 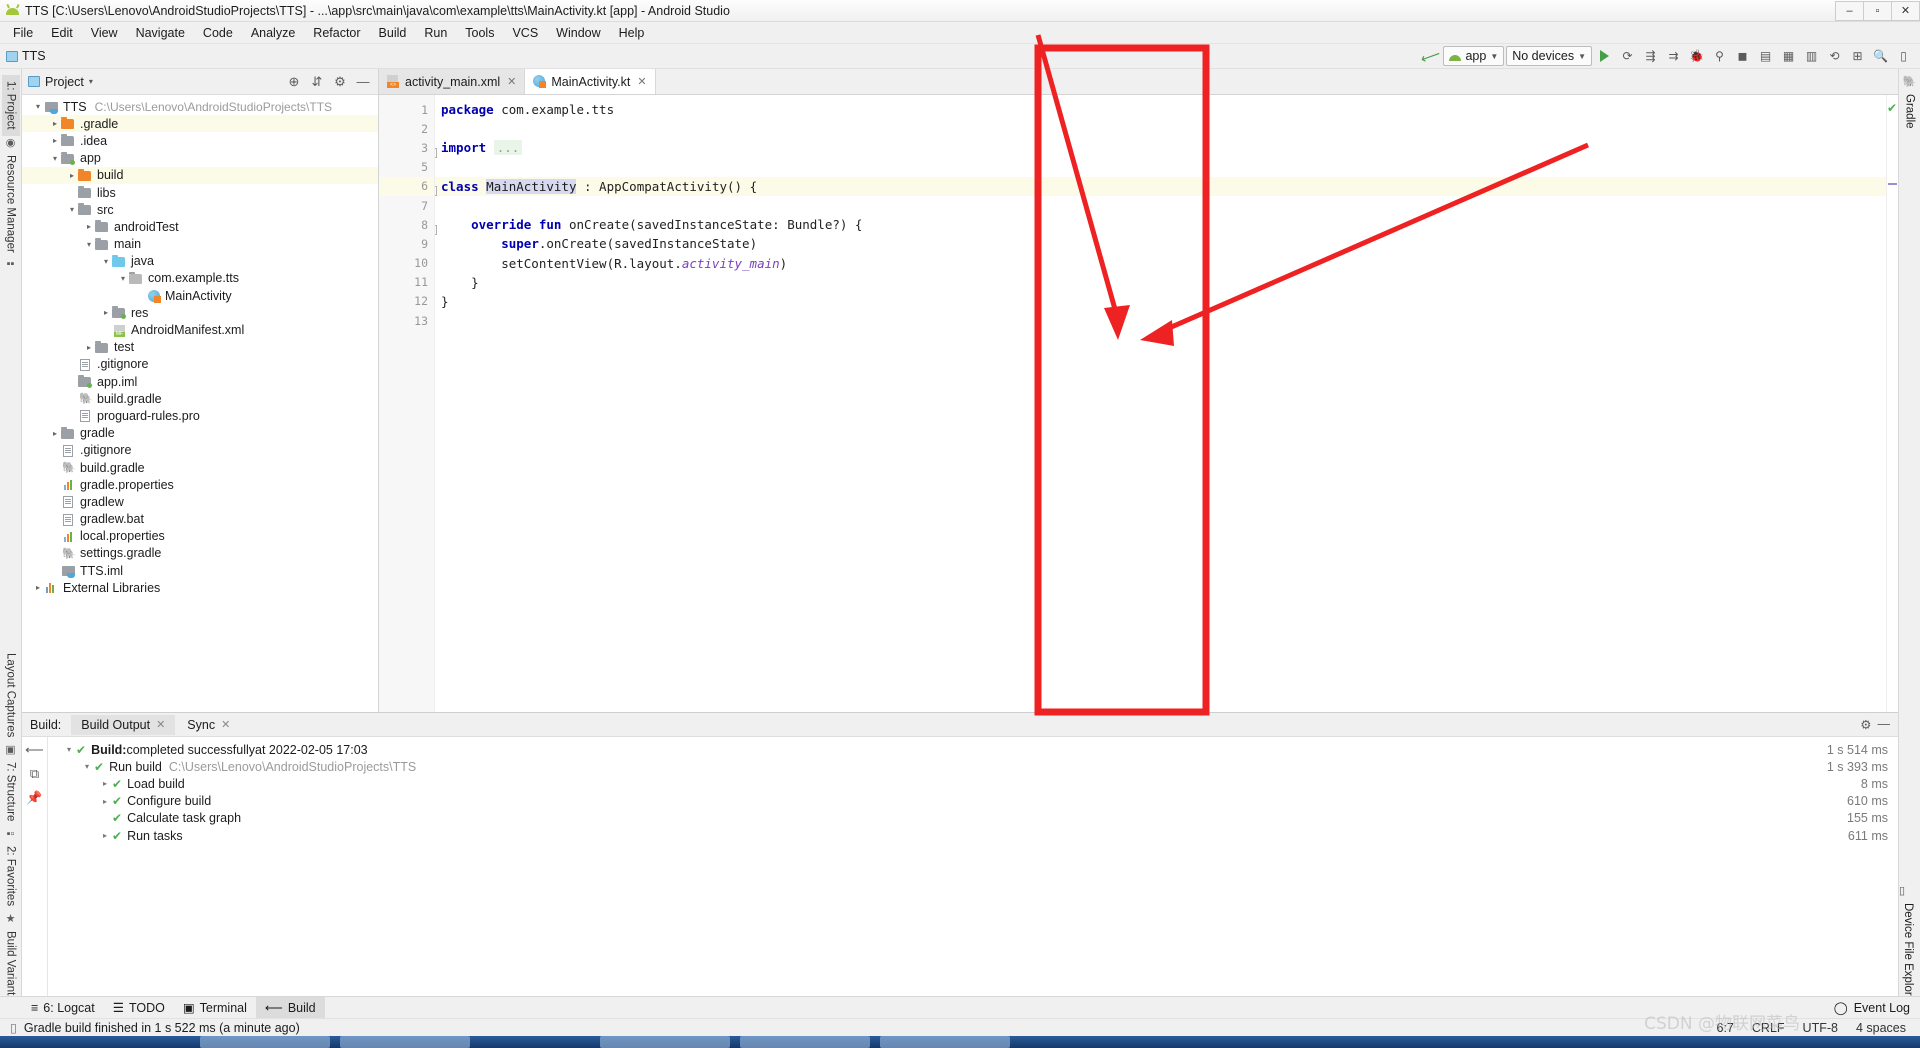 What do you see at coordinates (200, 484) in the screenshot?
I see `tree-item-gradle-properties: gradle.properties` at bounding box center [200, 484].